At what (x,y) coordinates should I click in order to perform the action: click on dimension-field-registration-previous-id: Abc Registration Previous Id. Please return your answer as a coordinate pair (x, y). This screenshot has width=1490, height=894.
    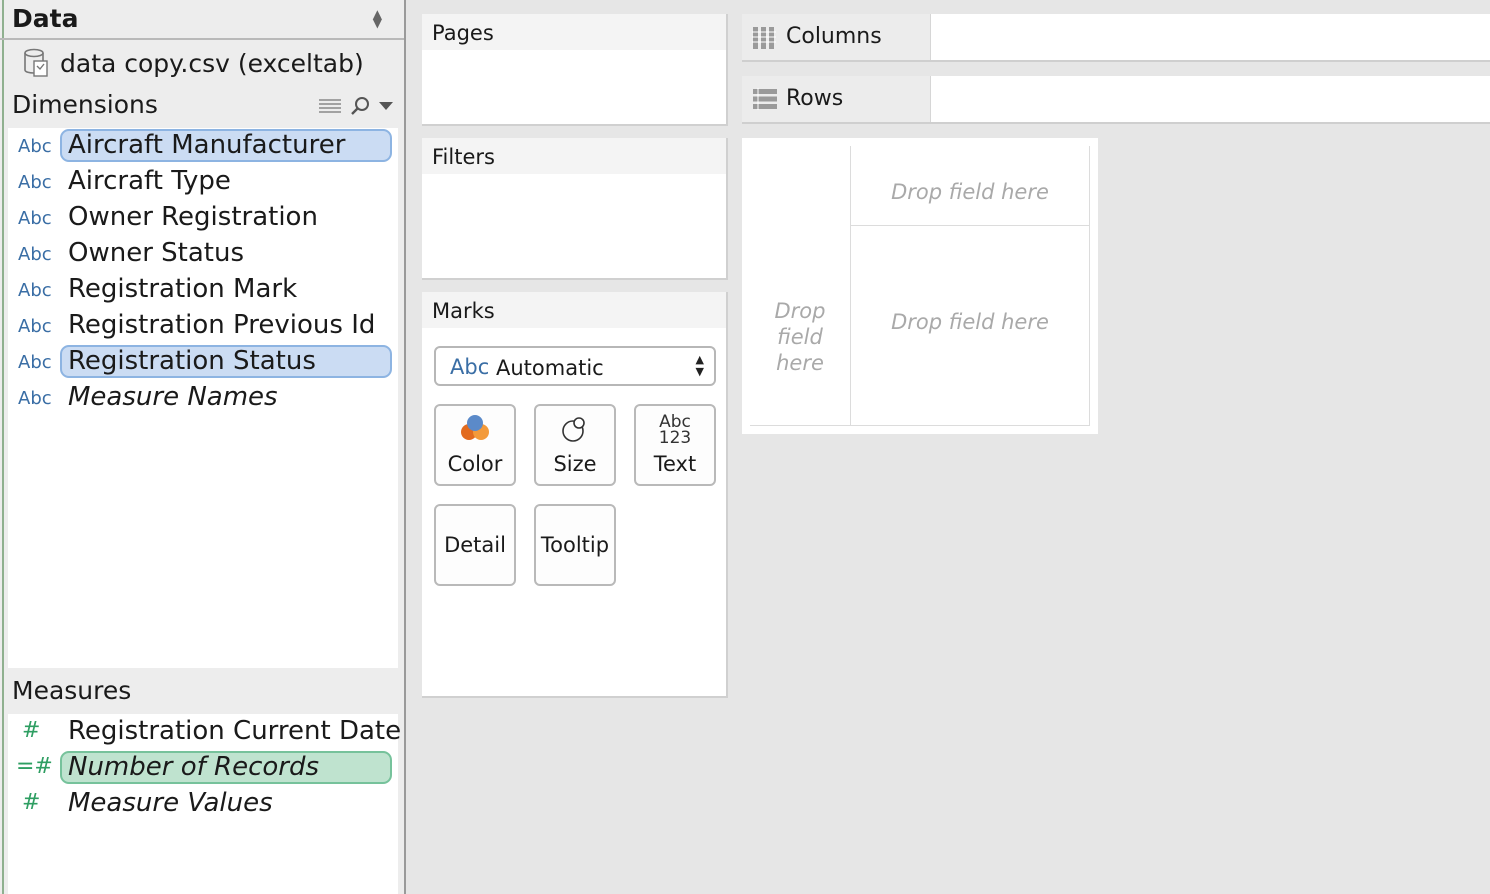
    Looking at the image, I should click on (203, 326).